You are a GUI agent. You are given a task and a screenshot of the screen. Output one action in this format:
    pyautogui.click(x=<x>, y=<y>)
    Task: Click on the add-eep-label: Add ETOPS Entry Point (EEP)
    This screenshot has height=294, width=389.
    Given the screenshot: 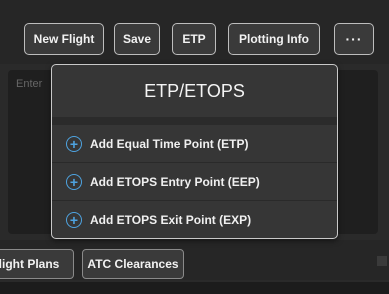 What is the action you would take?
    pyautogui.click(x=175, y=181)
    